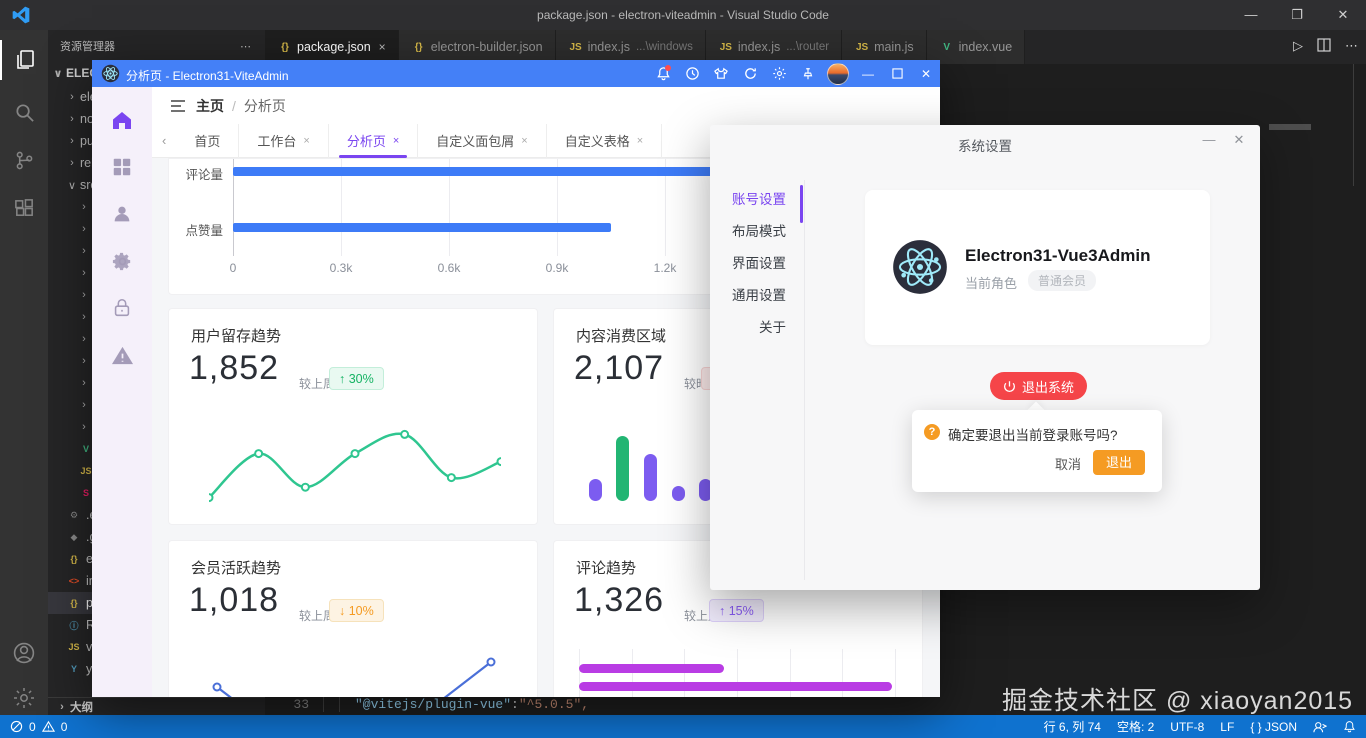 Image resolution: width=1366 pixels, height=738 pixels. Describe the element at coordinates (74, 536) in the screenshot. I see `git-file-icon: ◆` at that location.